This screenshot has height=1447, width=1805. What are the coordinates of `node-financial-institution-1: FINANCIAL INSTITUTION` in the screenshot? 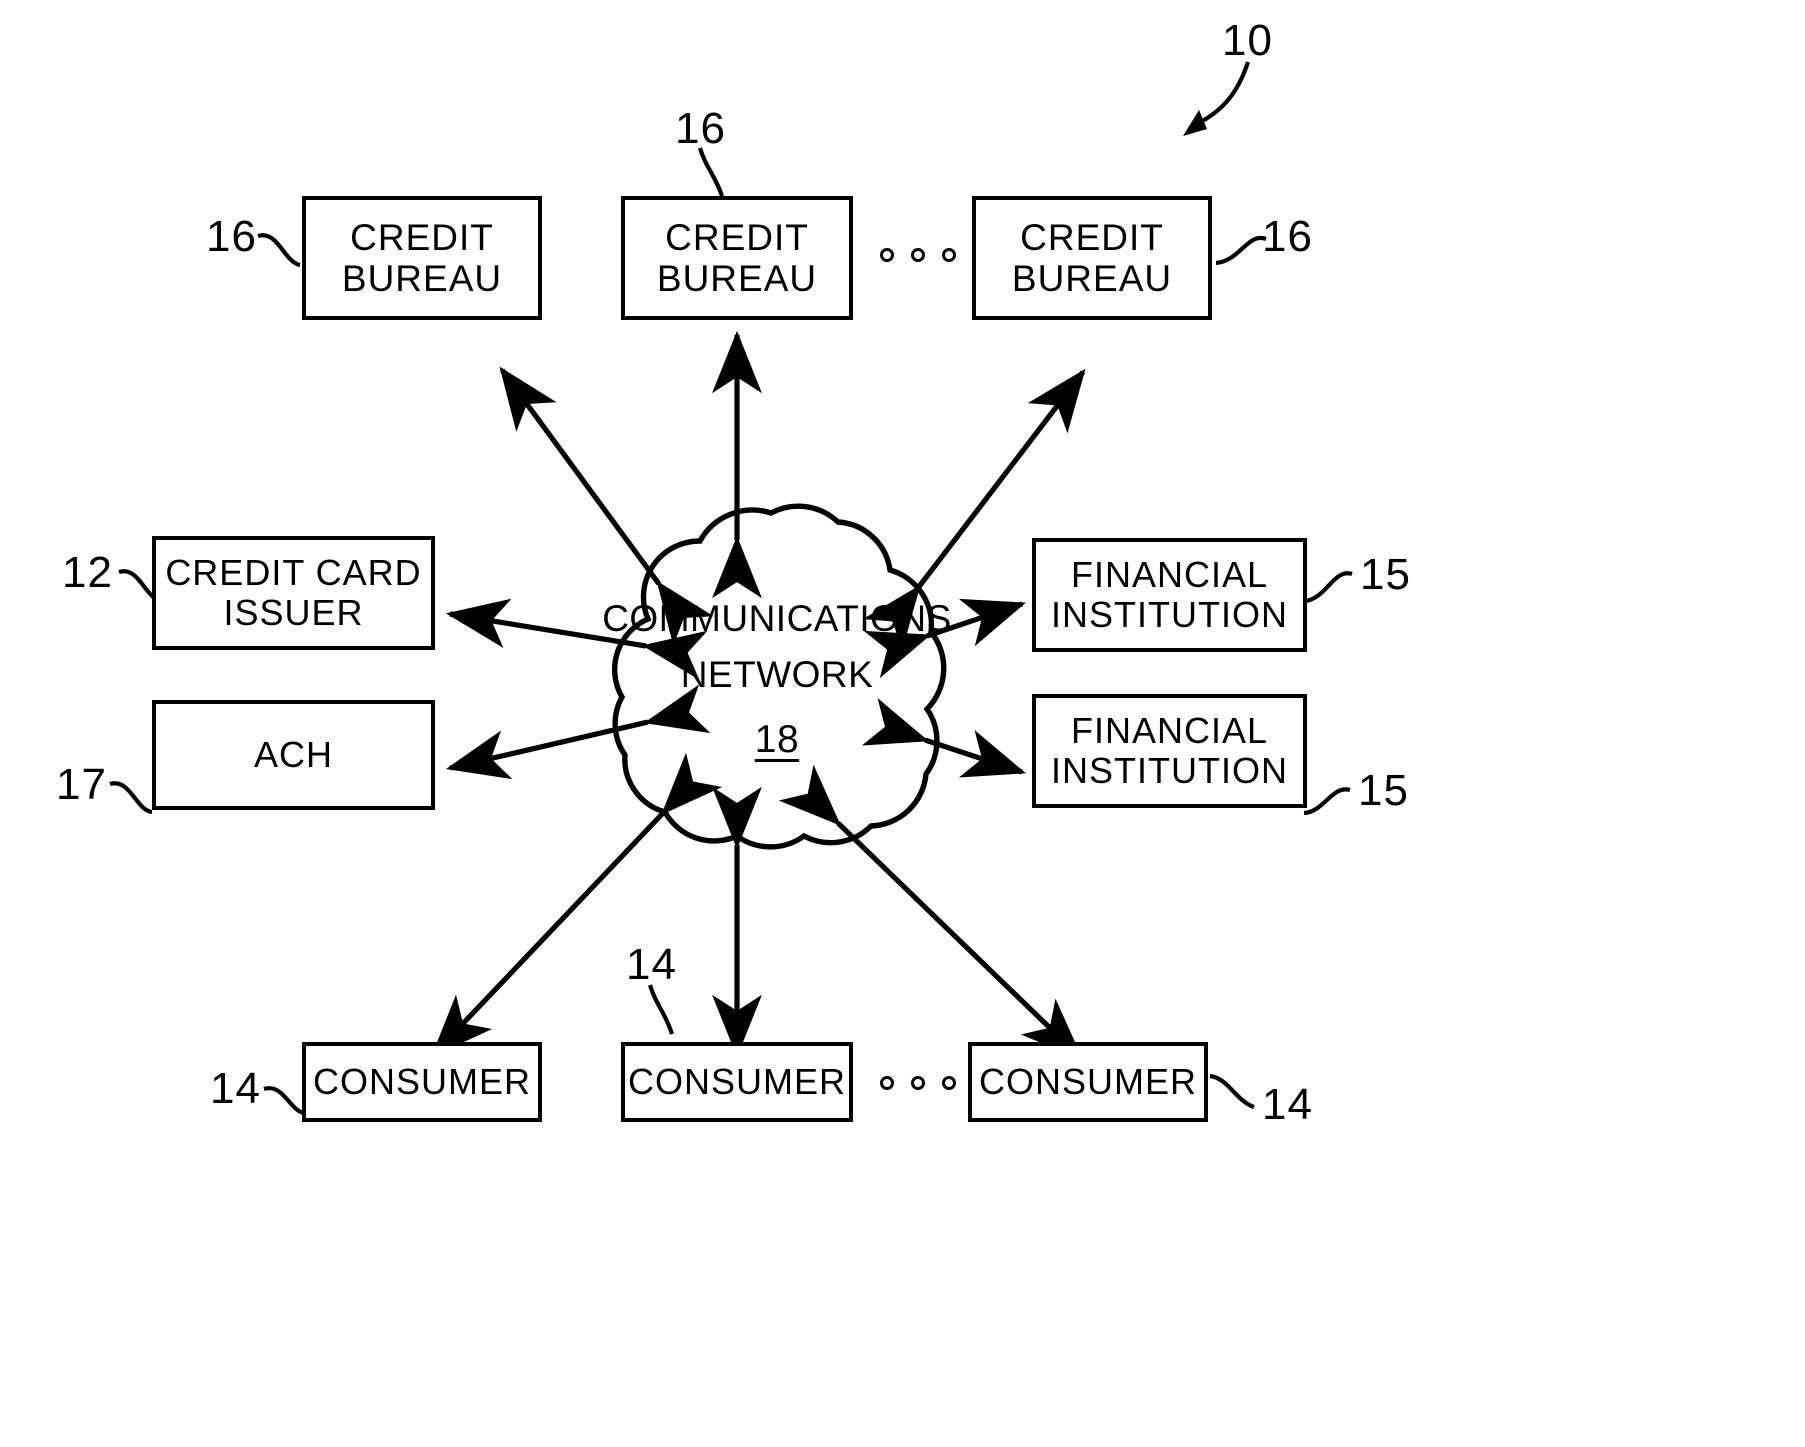 It's located at (1169, 595).